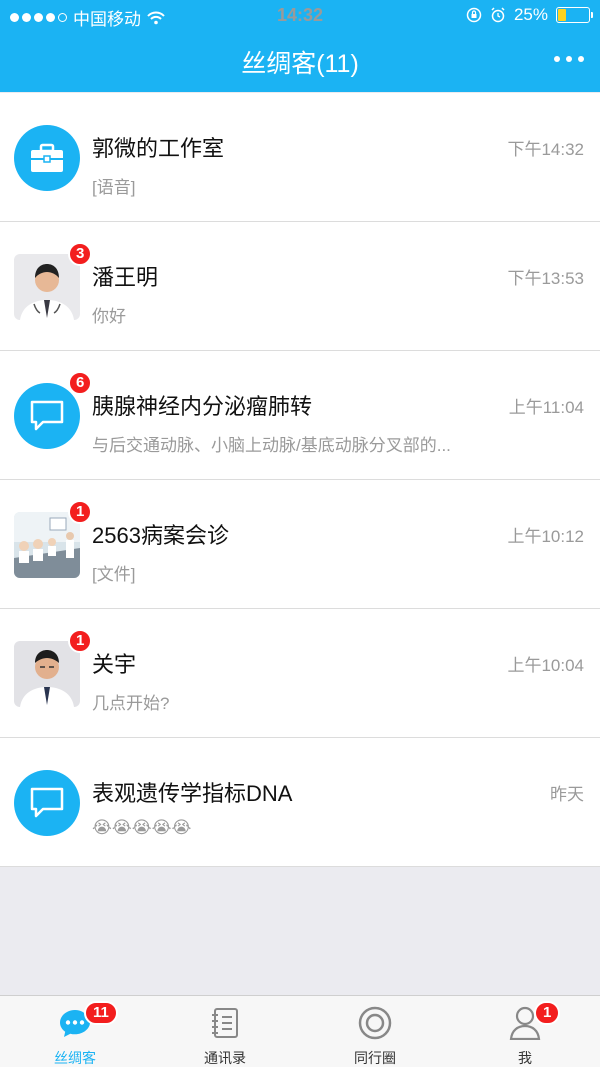  Describe the element at coordinates (300, 802) in the screenshot. I see `conversation-row: 表观遗传学指标DNA 😭😭😭😭😭 昨天` at that location.